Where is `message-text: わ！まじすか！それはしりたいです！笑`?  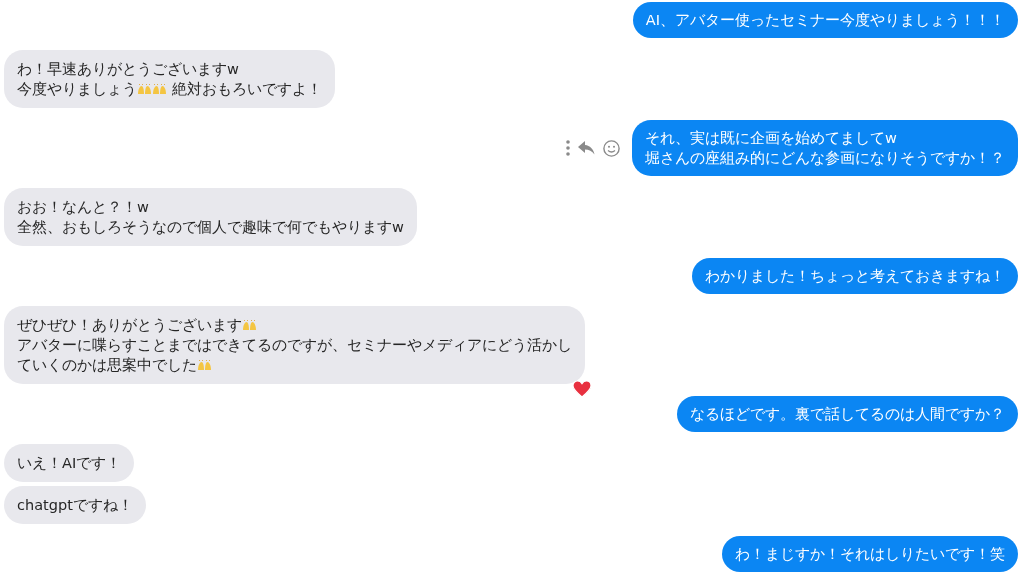 message-text: わ！まじすか！それはしりたいです！笑 is located at coordinates (870, 554).